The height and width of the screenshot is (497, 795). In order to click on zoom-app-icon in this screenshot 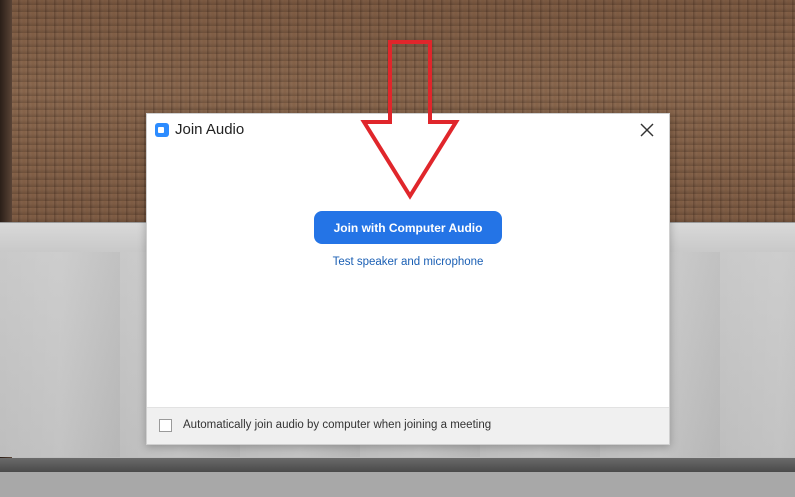, I will do `click(162, 130)`.